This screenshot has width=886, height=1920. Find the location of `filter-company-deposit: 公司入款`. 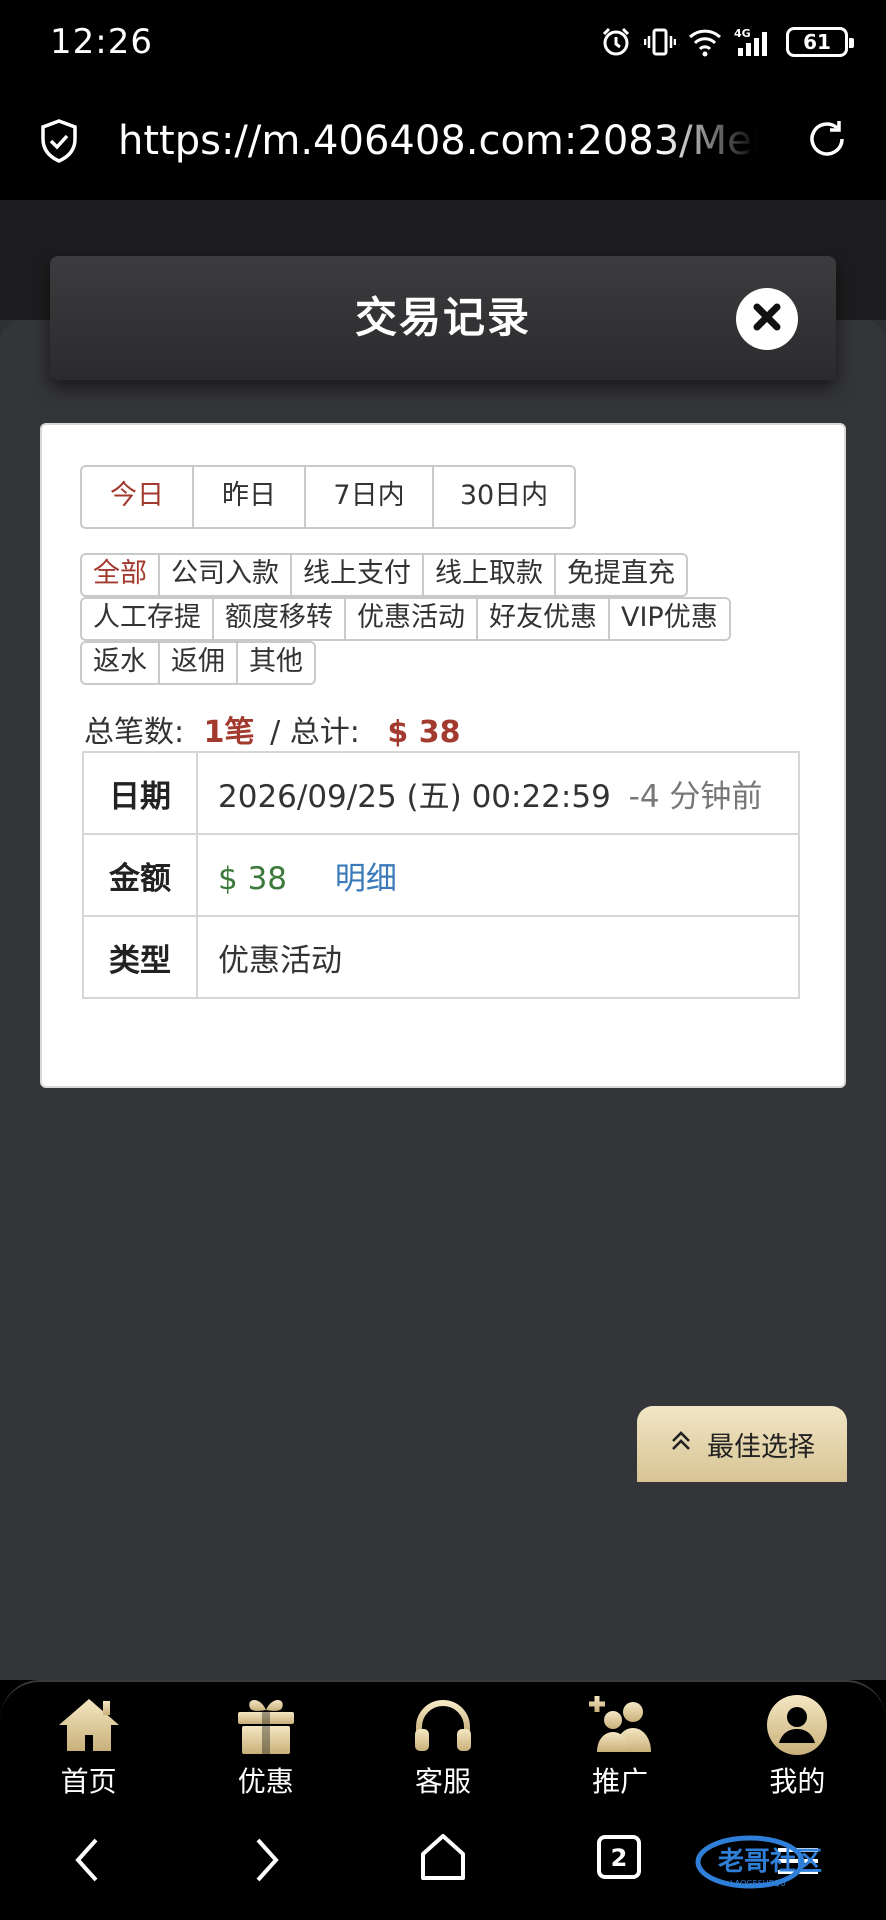

filter-company-deposit: 公司入款 is located at coordinates (224, 575).